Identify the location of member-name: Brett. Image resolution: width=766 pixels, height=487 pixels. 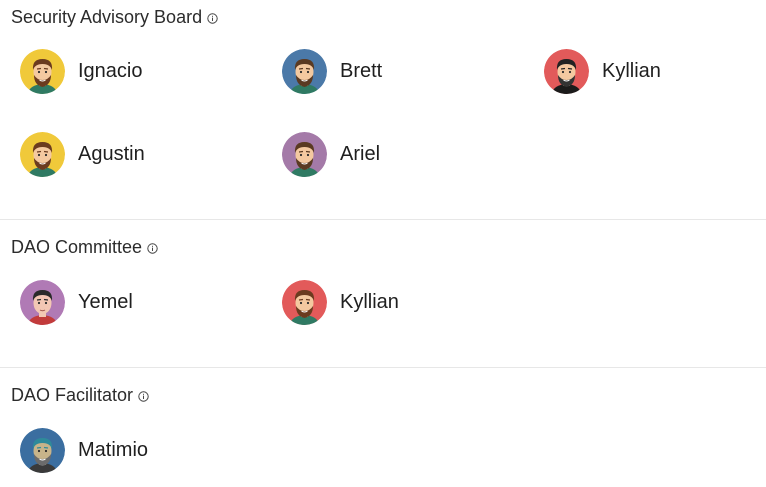
(361, 71).